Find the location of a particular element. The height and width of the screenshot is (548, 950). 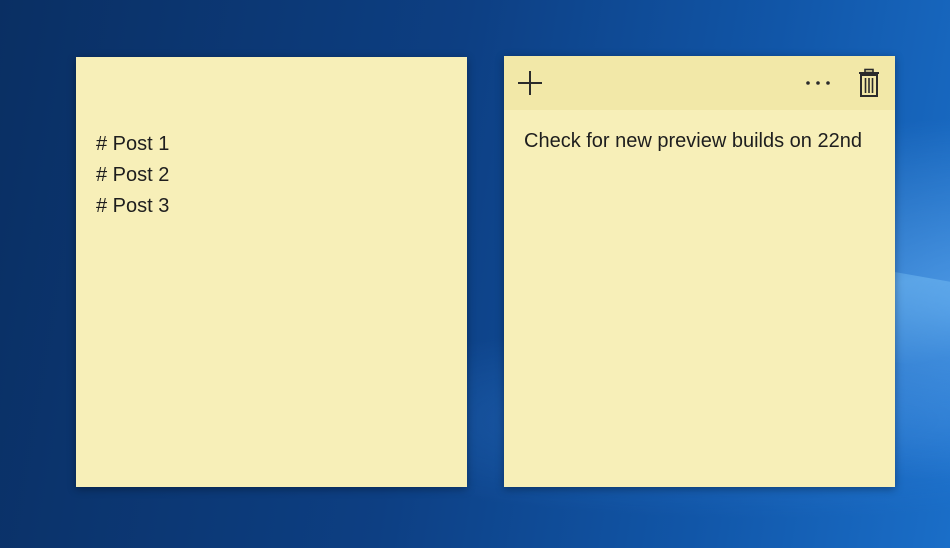

note-toolbar is located at coordinates (699, 83).